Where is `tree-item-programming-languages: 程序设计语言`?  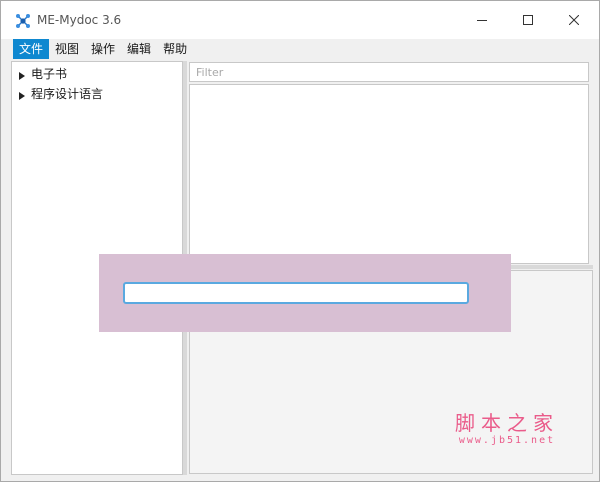 tree-item-programming-languages: 程序设计语言 is located at coordinates (57, 93).